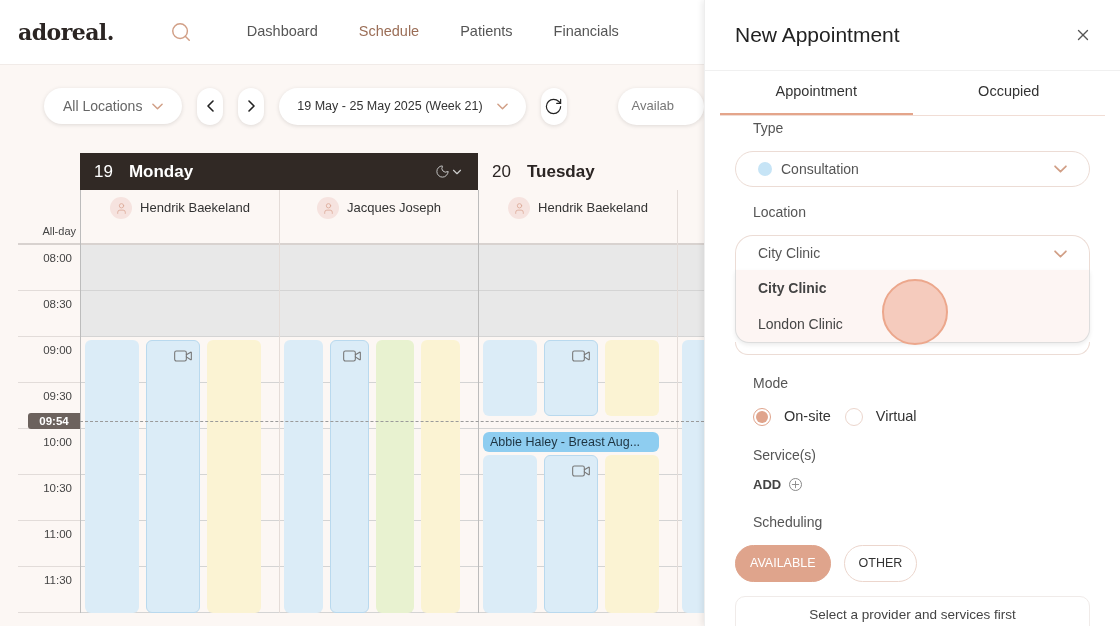 The height and width of the screenshot is (626, 1120). I want to click on time-label: 11:30, so click(58, 580).